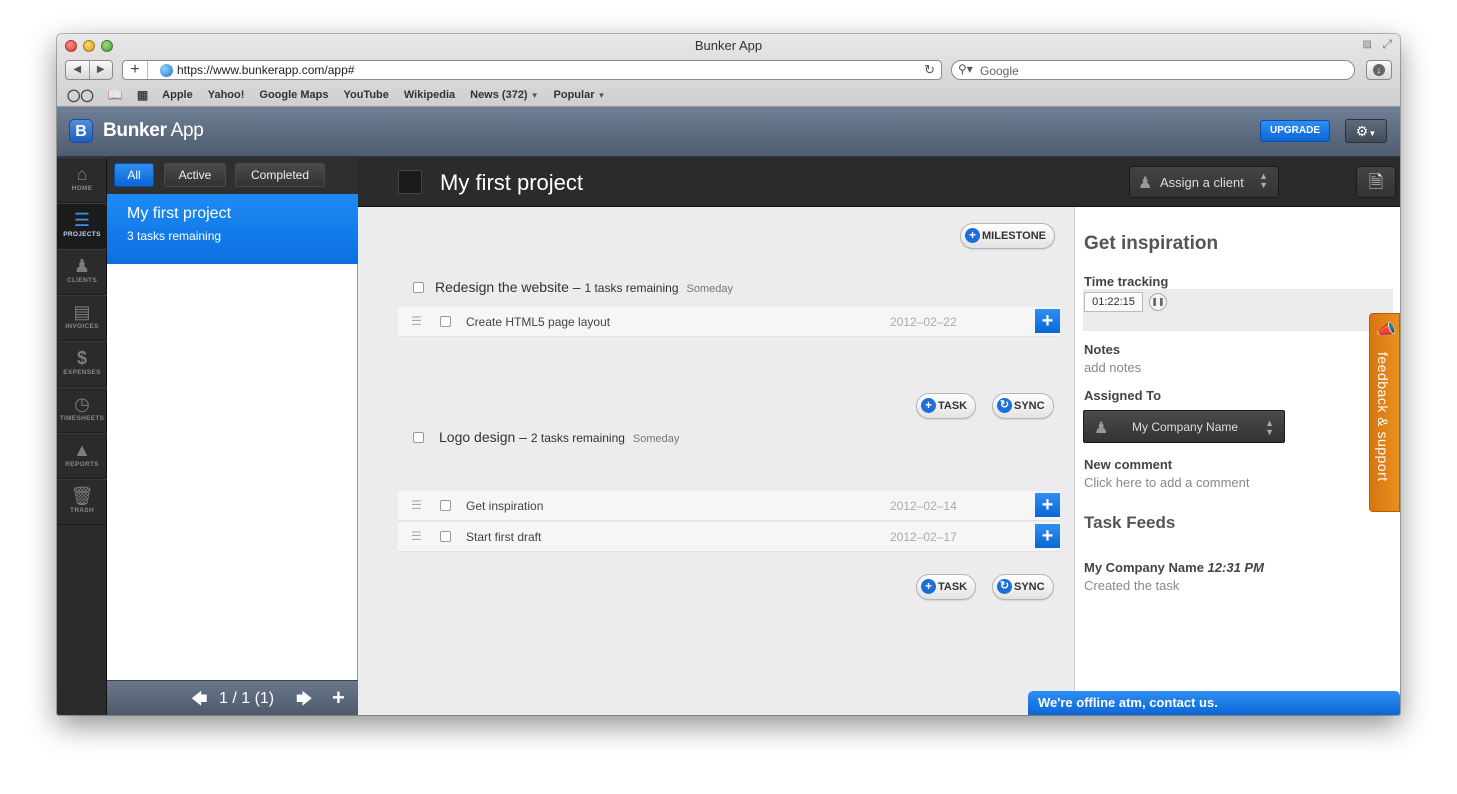  What do you see at coordinates (504, 506) in the screenshot?
I see `task-name: Get inspiration` at bounding box center [504, 506].